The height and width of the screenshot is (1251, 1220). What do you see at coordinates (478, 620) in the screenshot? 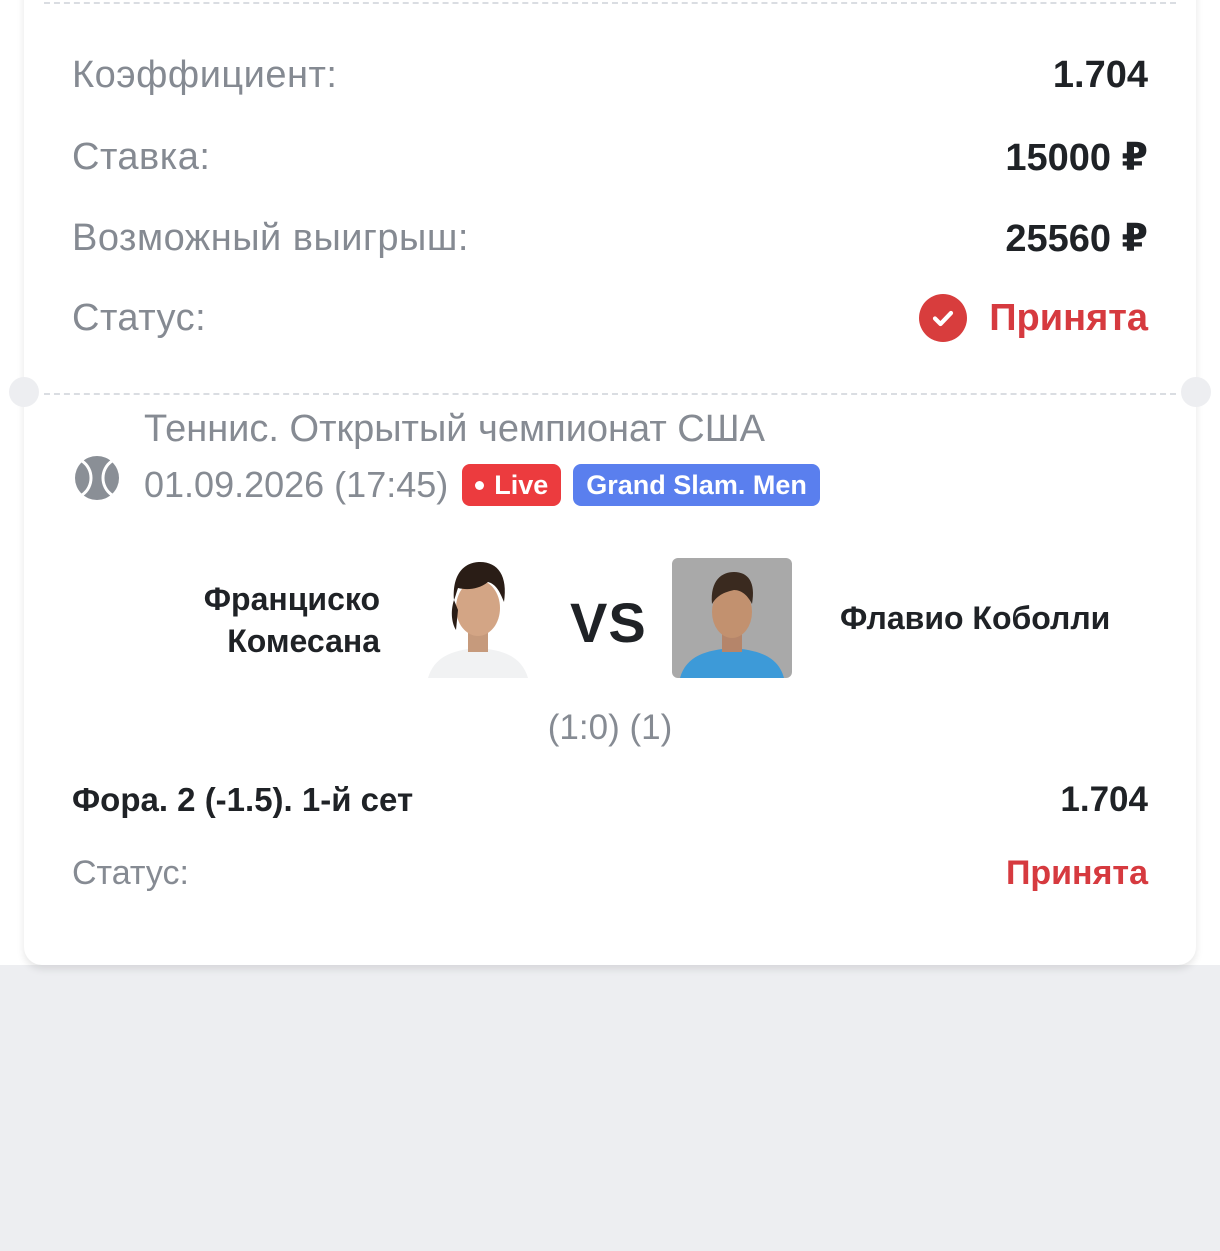
I see `team1-avatar` at bounding box center [478, 620].